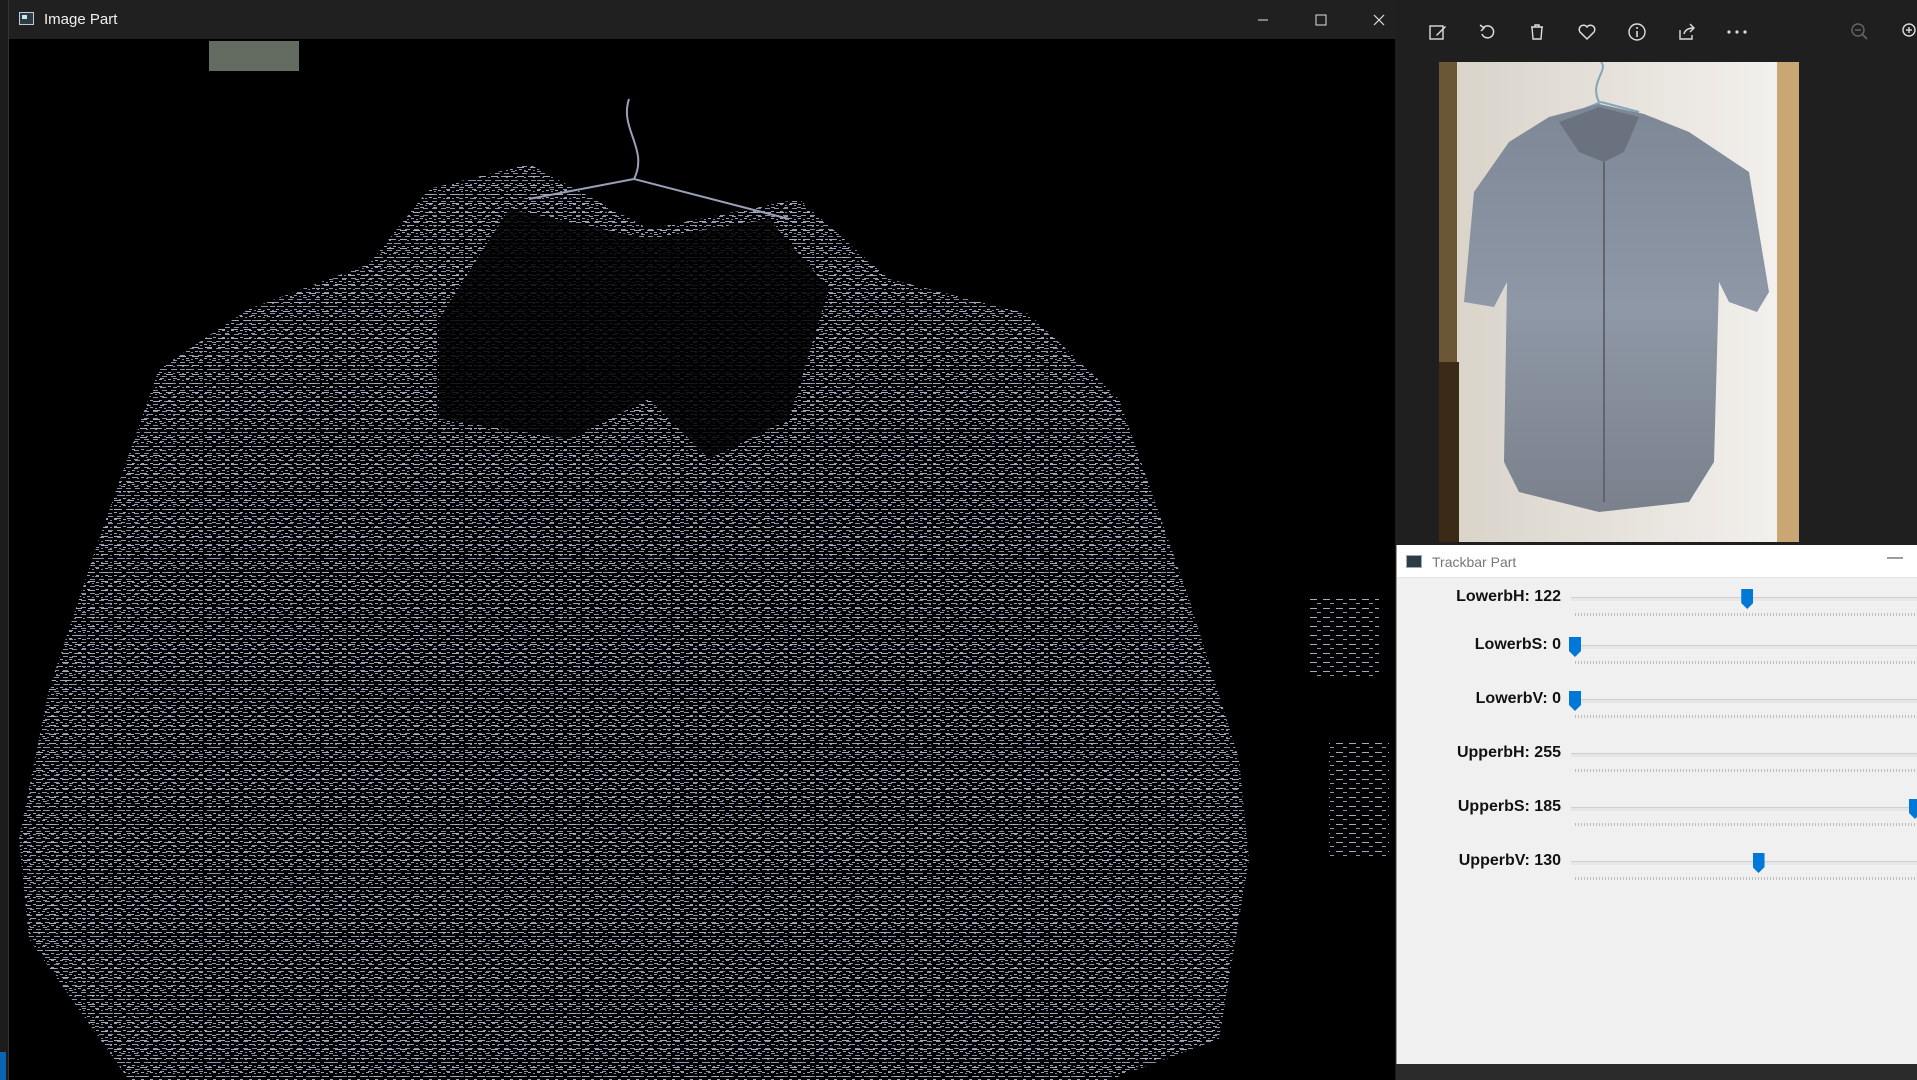 Image resolution: width=1917 pixels, height=1080 pixels. Describe the element at coordinates (1656, 1072) in the screenshot. I see `window-bottom-edge` at that location.